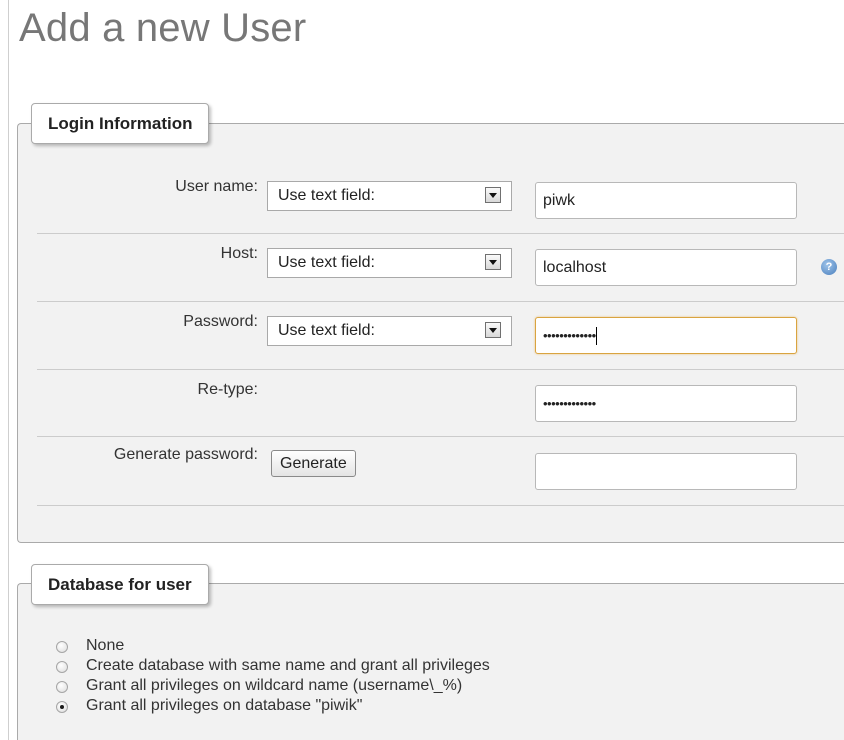 The height and width of the screenshot is (740, 844). I want to click on host-input: localhost, so click(666, 267).